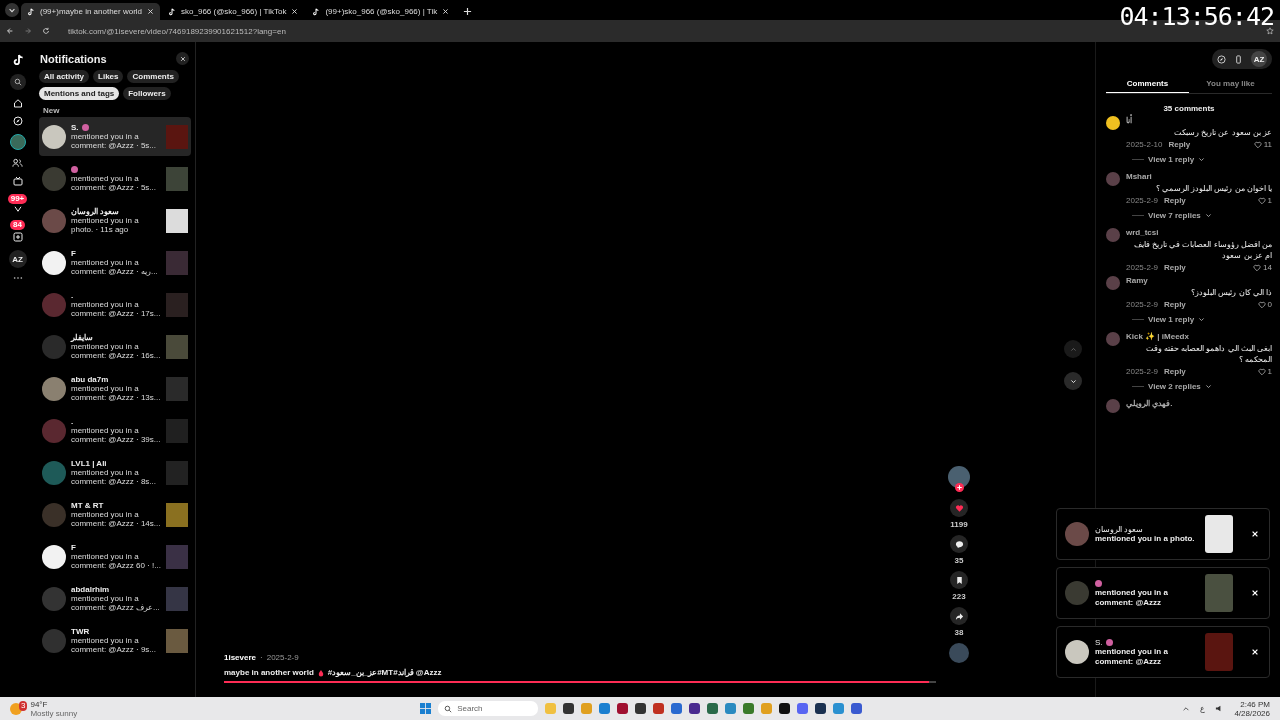 This screenshot has width=1280, height=720. I want to click on user-name: ., so click(72, 295).